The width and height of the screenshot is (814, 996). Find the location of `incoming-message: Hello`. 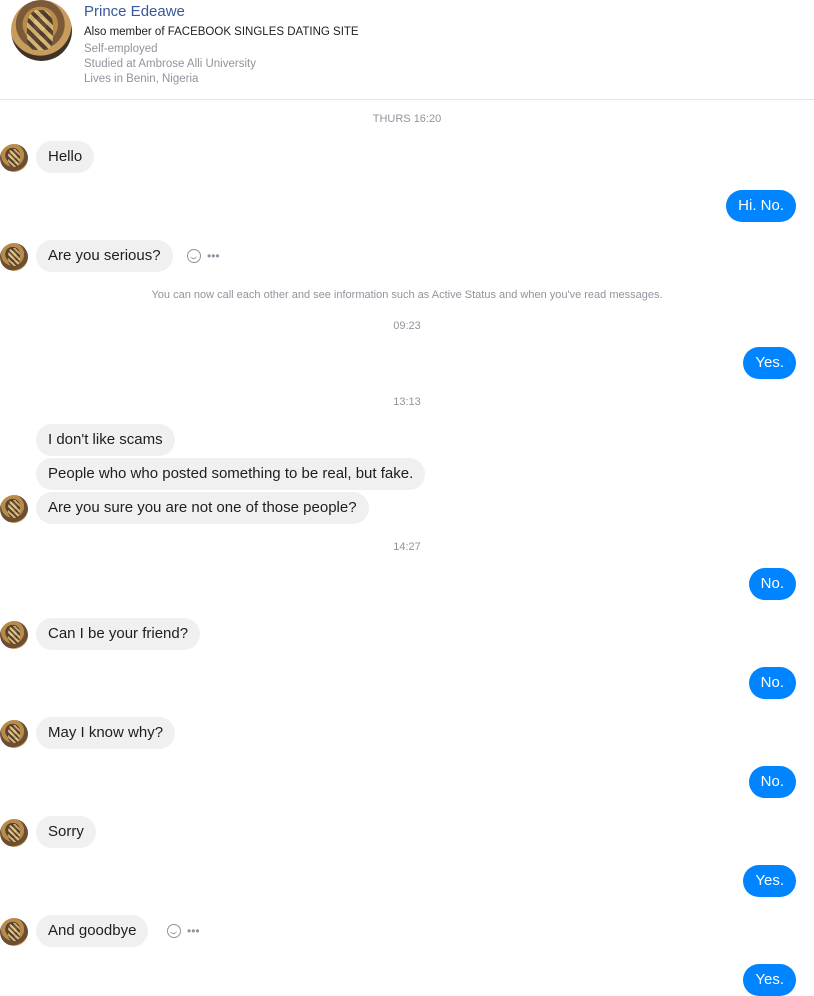

incoming-message: Hello is located at coordinates (65, 157).